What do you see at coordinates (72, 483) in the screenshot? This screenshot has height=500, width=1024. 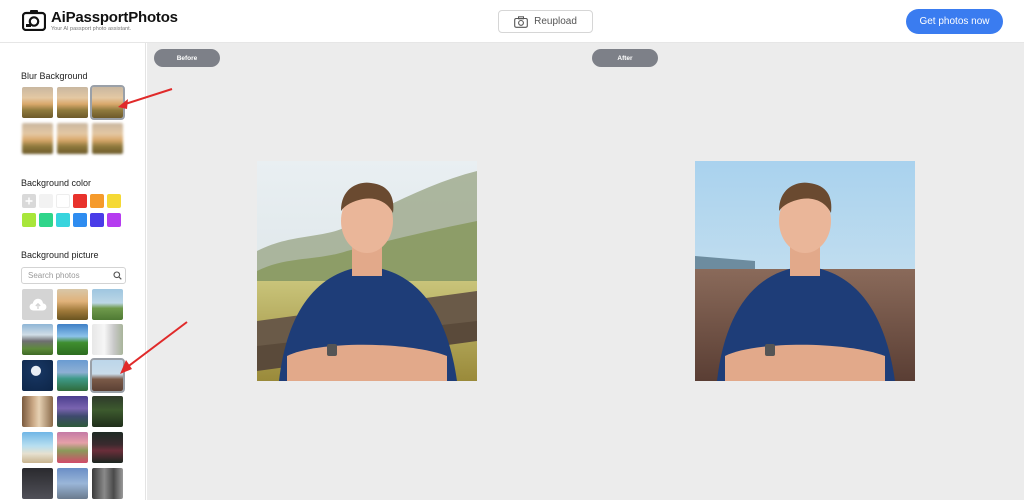 I see `background-photo-city` at bounding box center [72, 483].